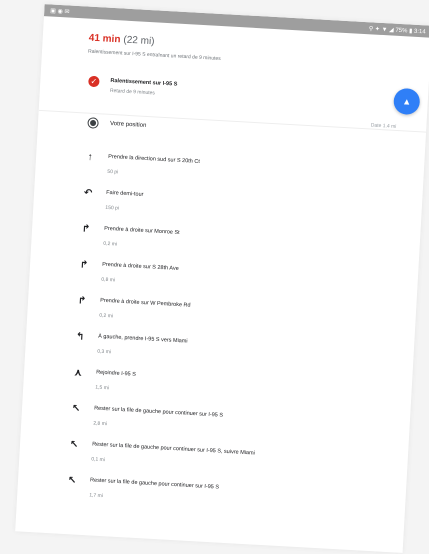 The height and width of the screenshot is (554, 429). I want to click on merge-icon: ⋏, so click(78, 373).